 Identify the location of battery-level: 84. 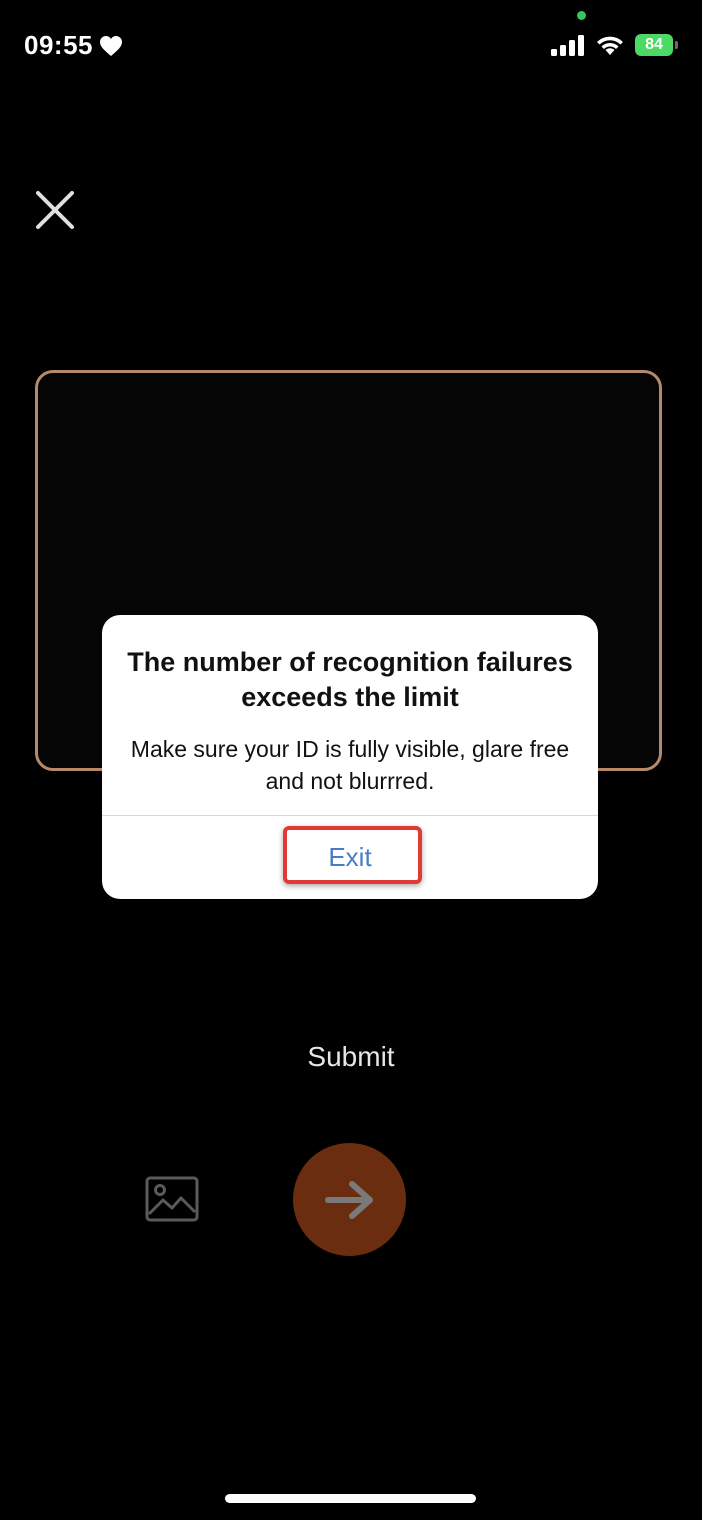
(654, 45).